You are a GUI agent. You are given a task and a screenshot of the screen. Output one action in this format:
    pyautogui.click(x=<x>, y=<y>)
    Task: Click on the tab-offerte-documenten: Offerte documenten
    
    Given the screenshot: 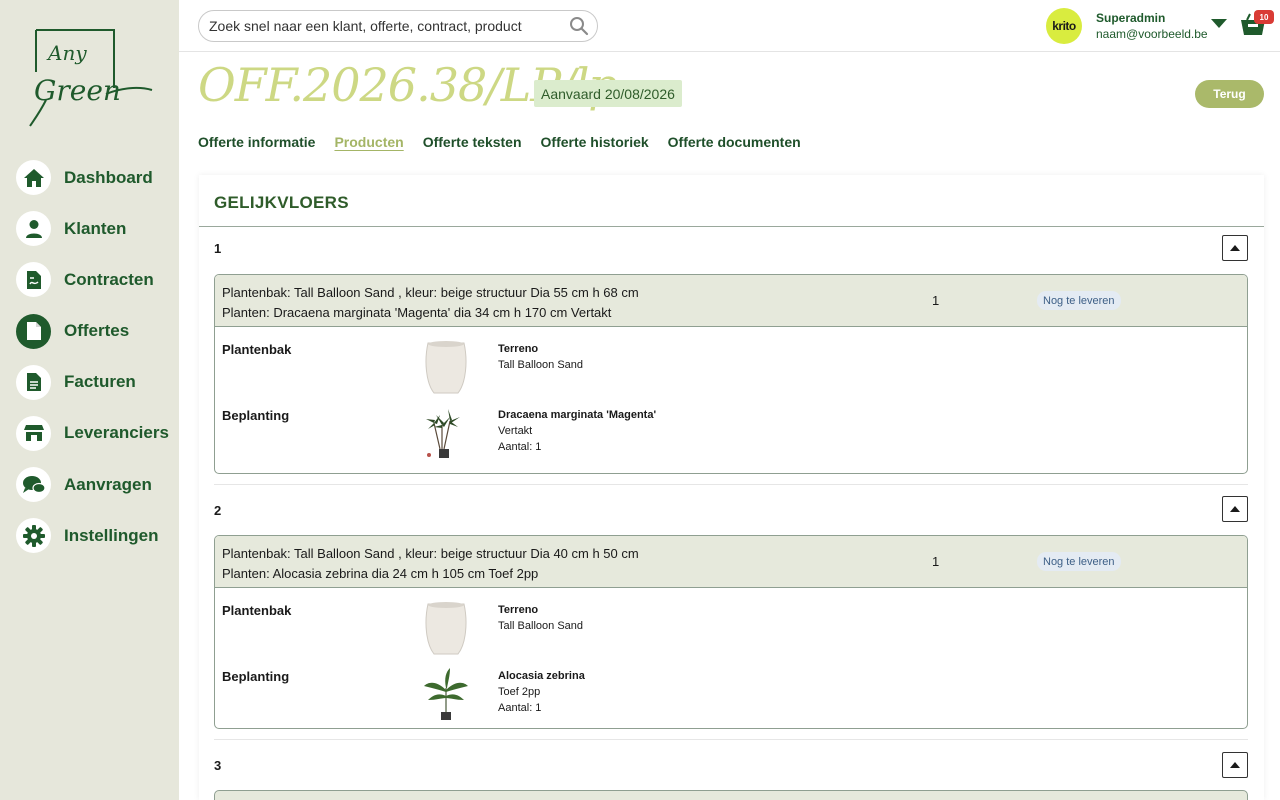 What is the action you would take?
    pyautogui.click(x=734, y=143)
    